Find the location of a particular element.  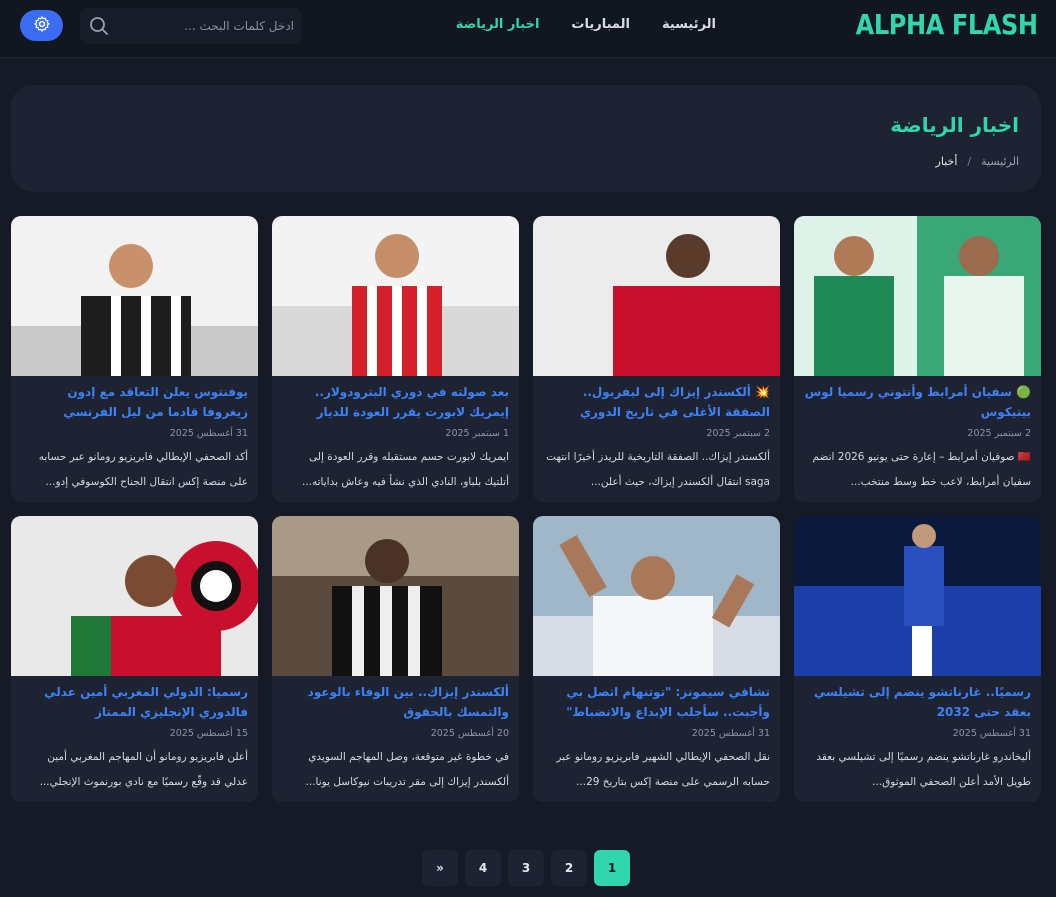

pagination-next: » is located at coordinates (440, 868).